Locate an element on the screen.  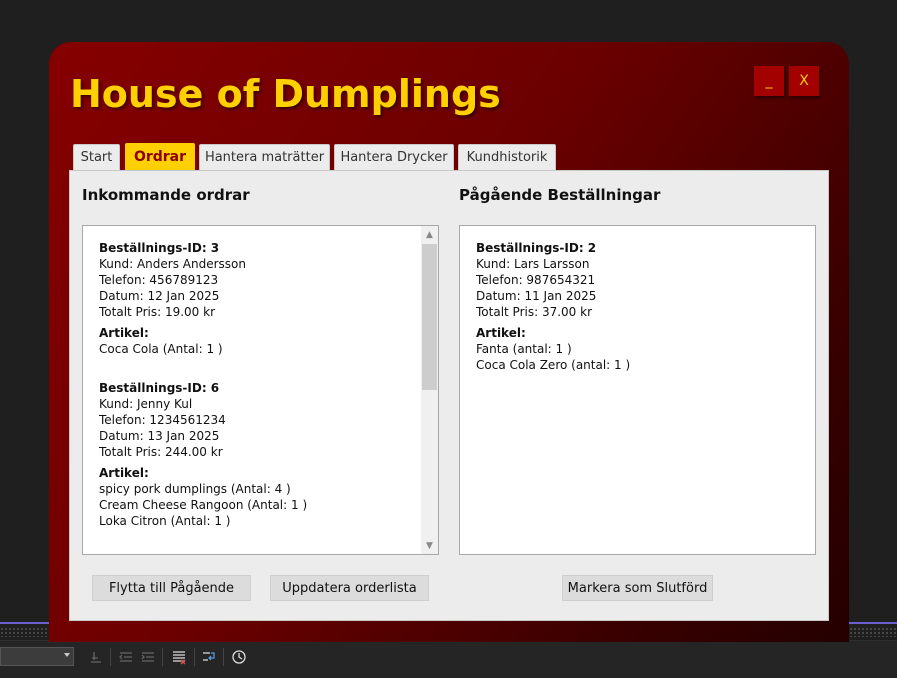
align-icon is located at coordinates (96, 657).